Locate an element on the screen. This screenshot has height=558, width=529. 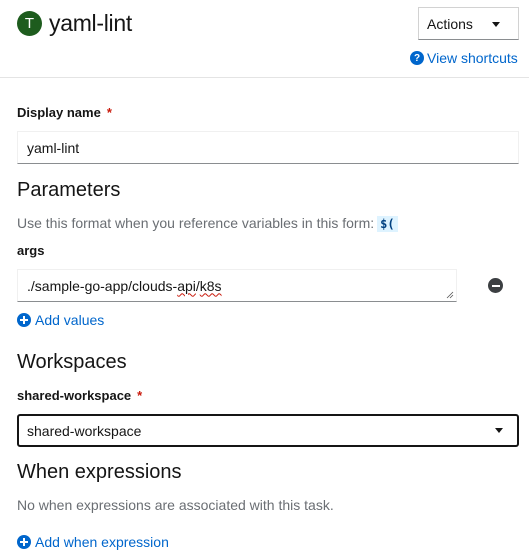
task-badge-icon: T is located at coordinates (29, 23).